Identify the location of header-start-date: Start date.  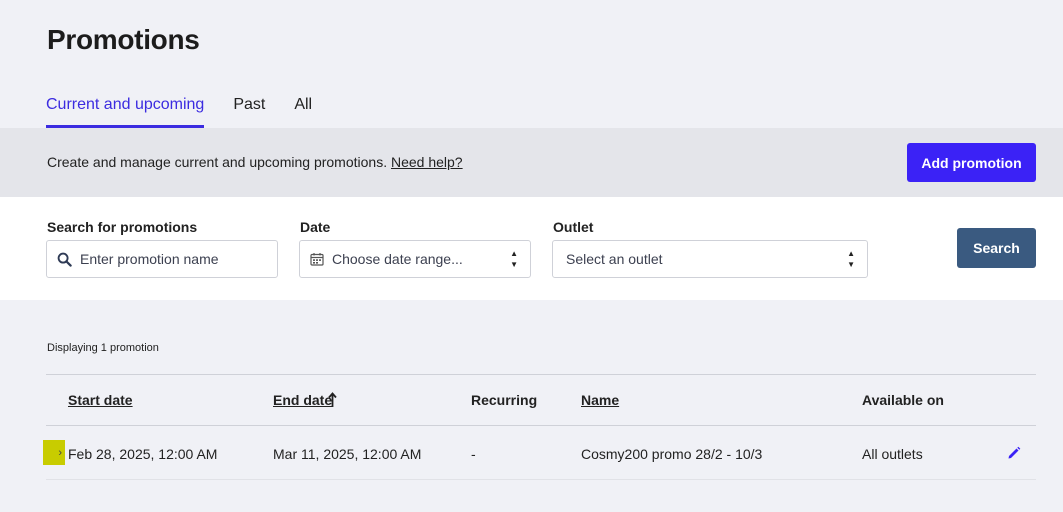
(100, 400).